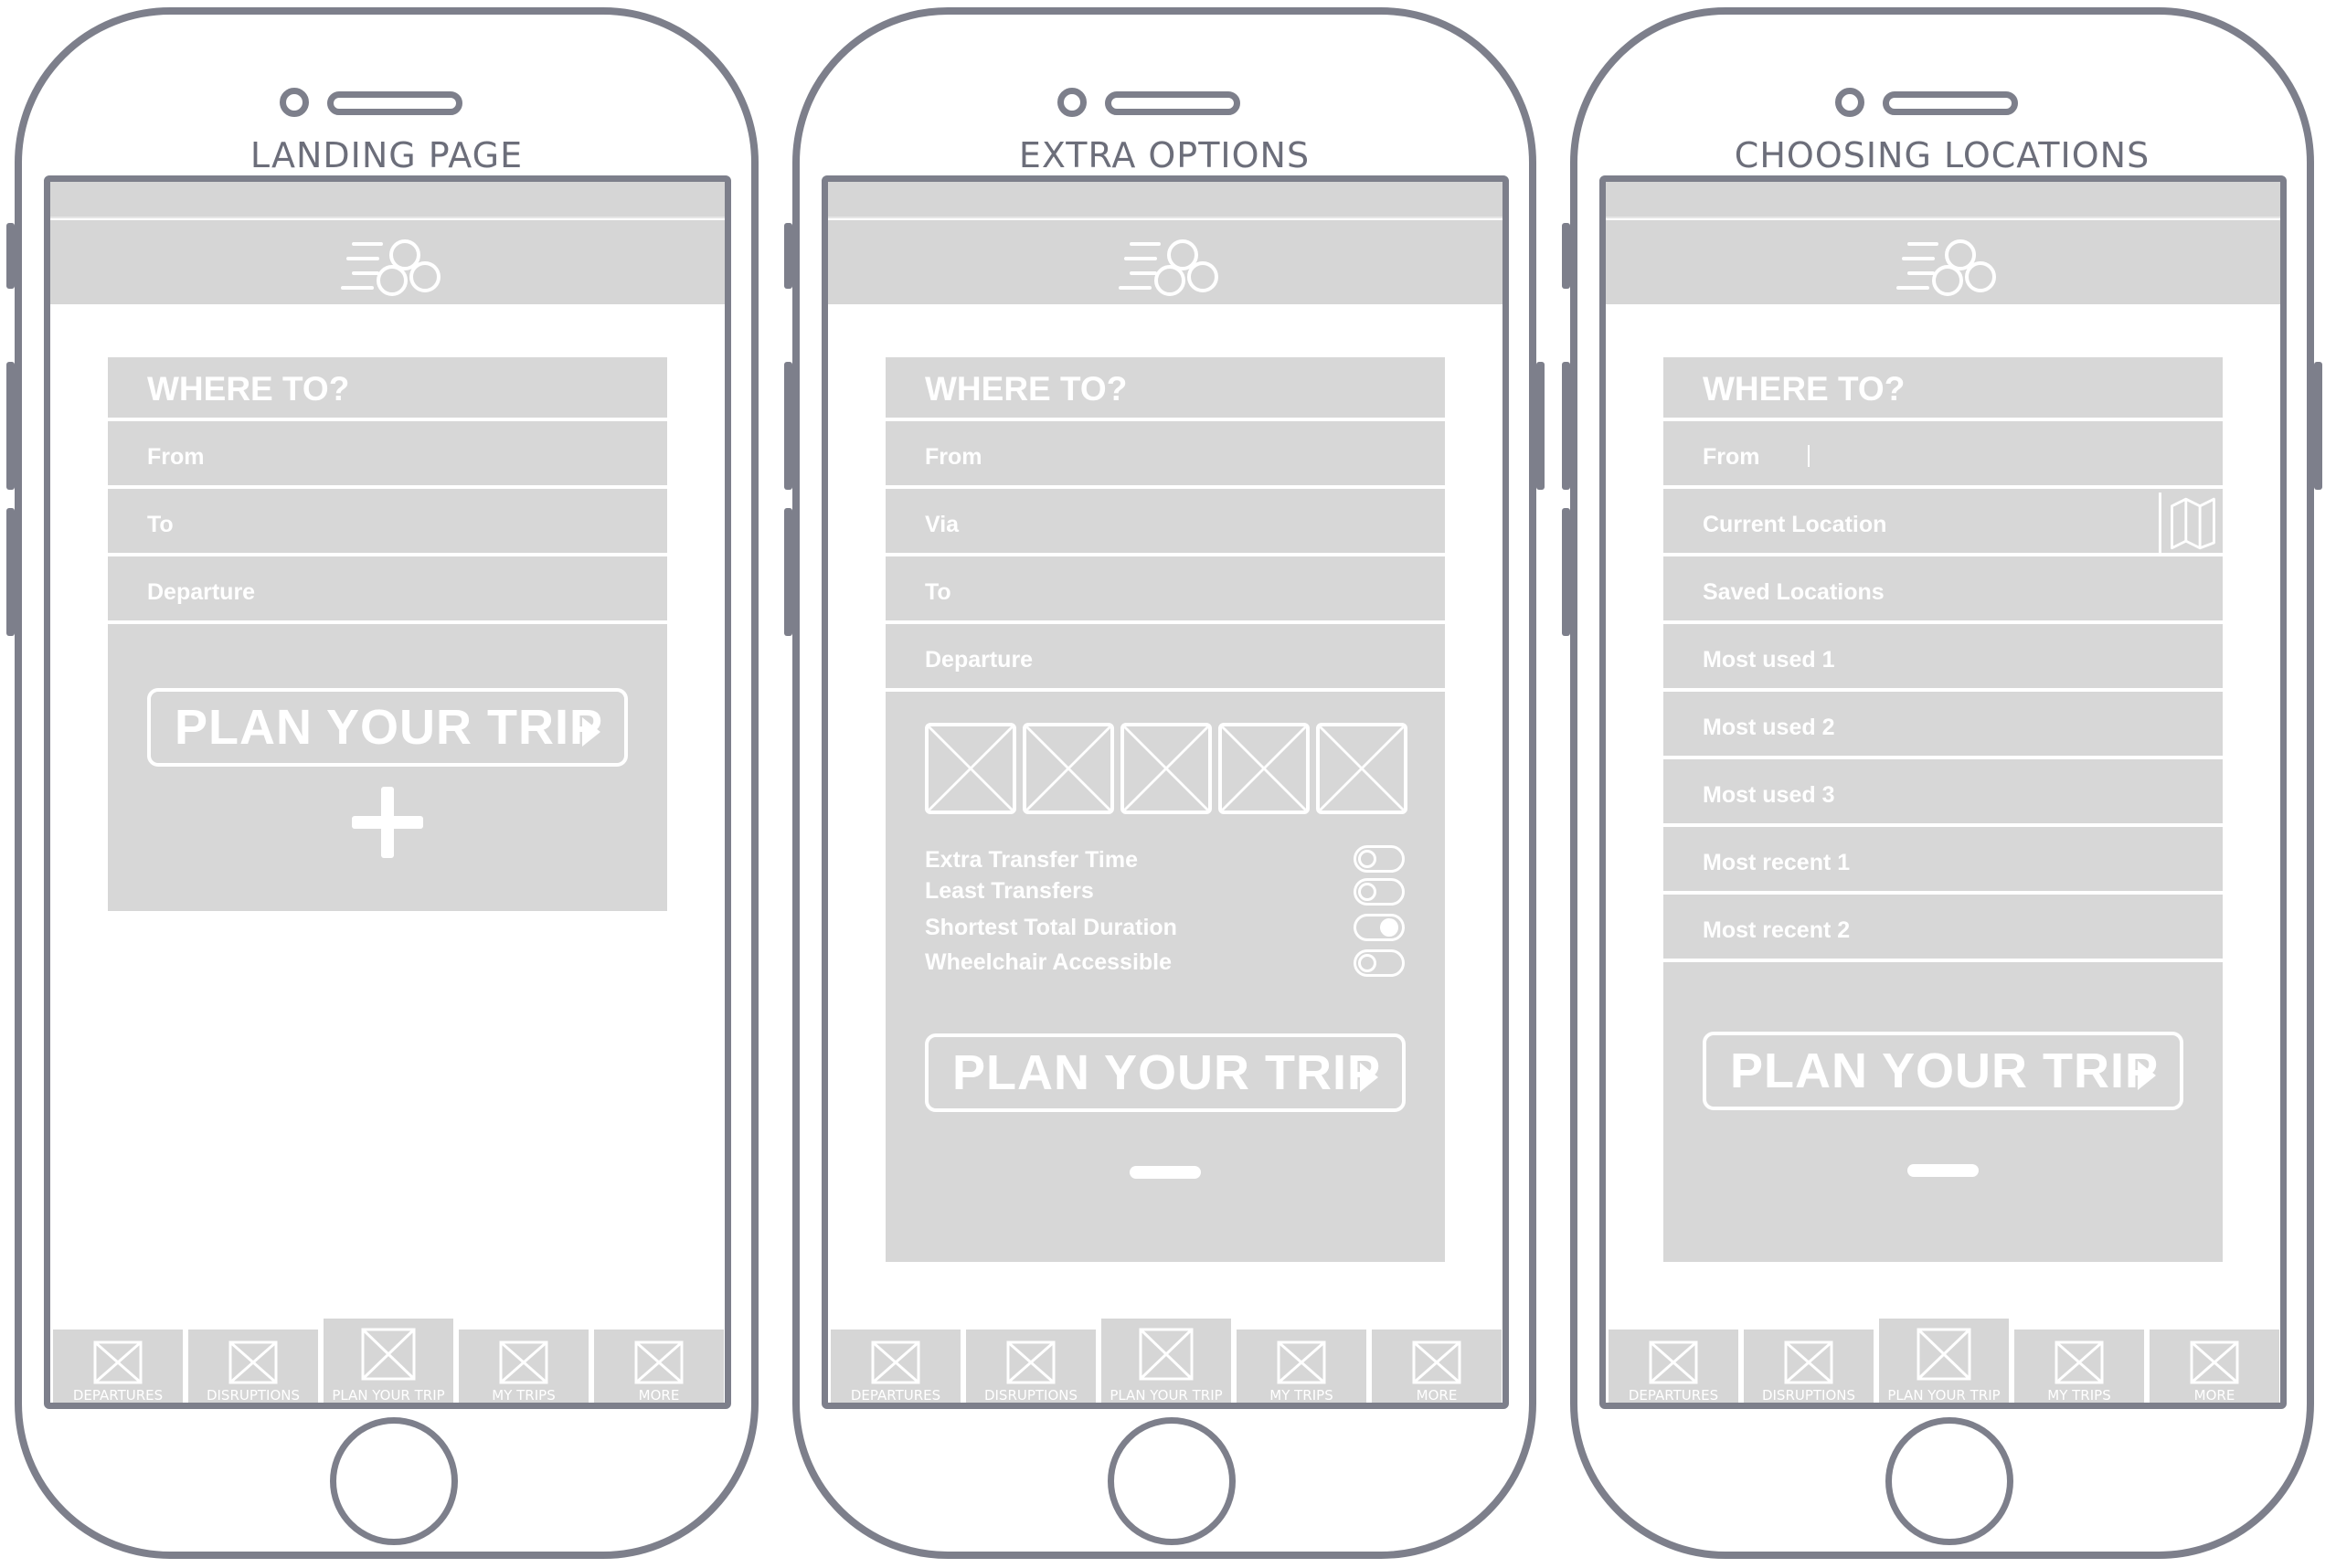 The height and width of the screenshot is (1568, 2336). Describe the element at coordinates (1379, 892) in the screenshot. I see `toggle-least-transfers` at that location.